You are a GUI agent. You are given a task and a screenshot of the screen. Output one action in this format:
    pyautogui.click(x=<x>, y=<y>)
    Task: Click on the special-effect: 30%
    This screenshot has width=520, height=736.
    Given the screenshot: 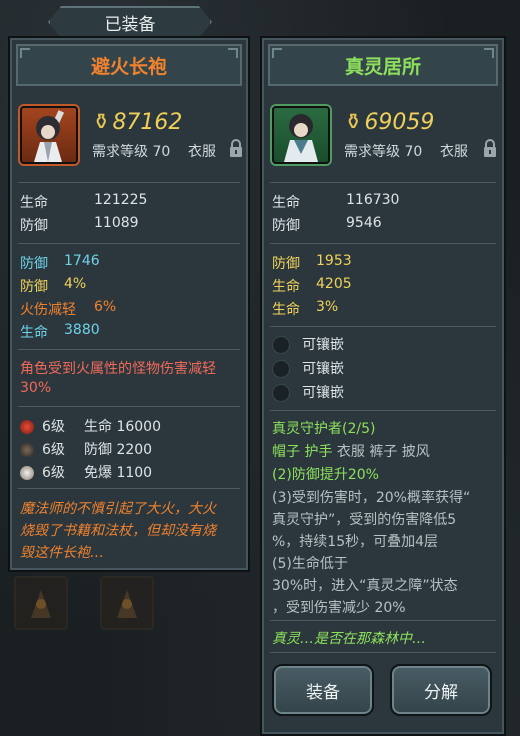 What is the action you would take?
    pyautogui.click(x=36, y=388)
    